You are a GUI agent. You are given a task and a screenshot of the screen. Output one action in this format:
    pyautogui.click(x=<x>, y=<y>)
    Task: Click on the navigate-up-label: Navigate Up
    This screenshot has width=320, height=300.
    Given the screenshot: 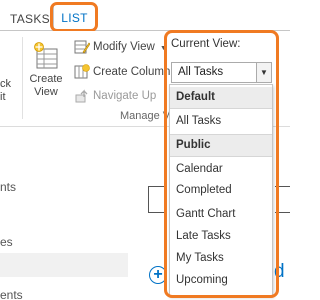 What is the action you would take?
    pyautogui.click(x=125, y=96)
    